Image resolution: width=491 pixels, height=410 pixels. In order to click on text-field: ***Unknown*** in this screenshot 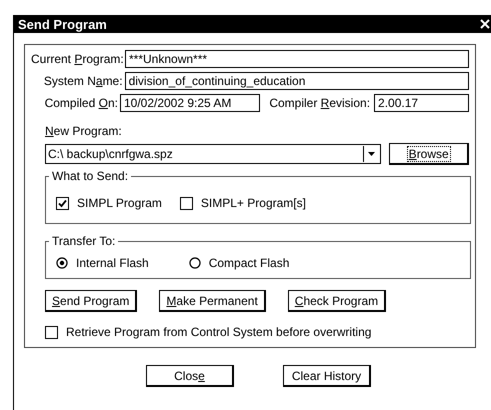, I will do `click(297, 59)`.